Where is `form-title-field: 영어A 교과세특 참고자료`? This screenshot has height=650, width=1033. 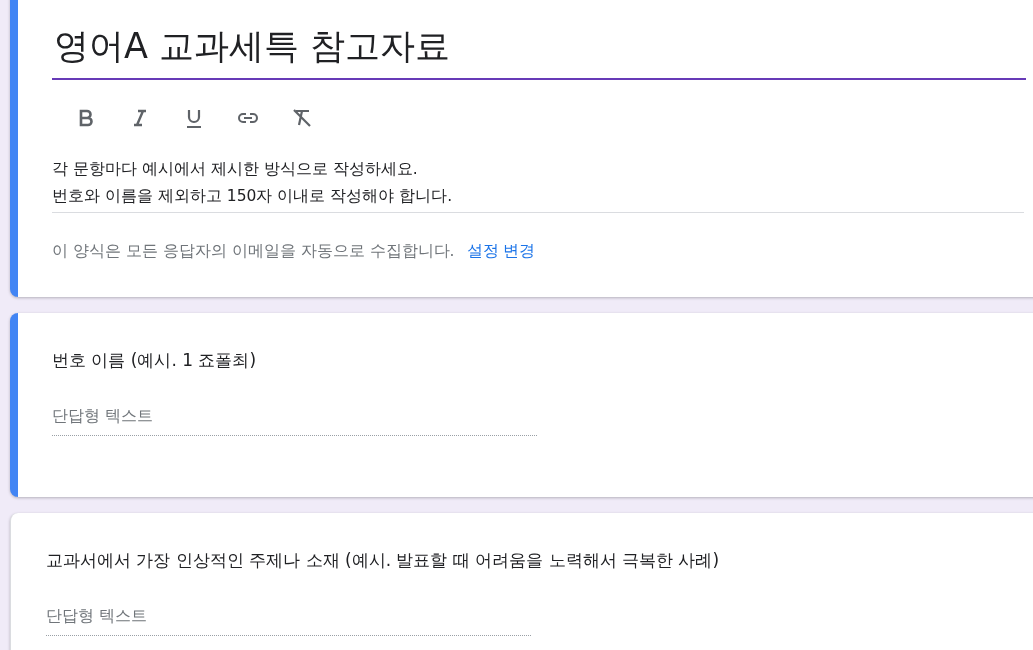 form-title-field: 영어A 교과세특 참고자료 is located at coordinates (539, 47).